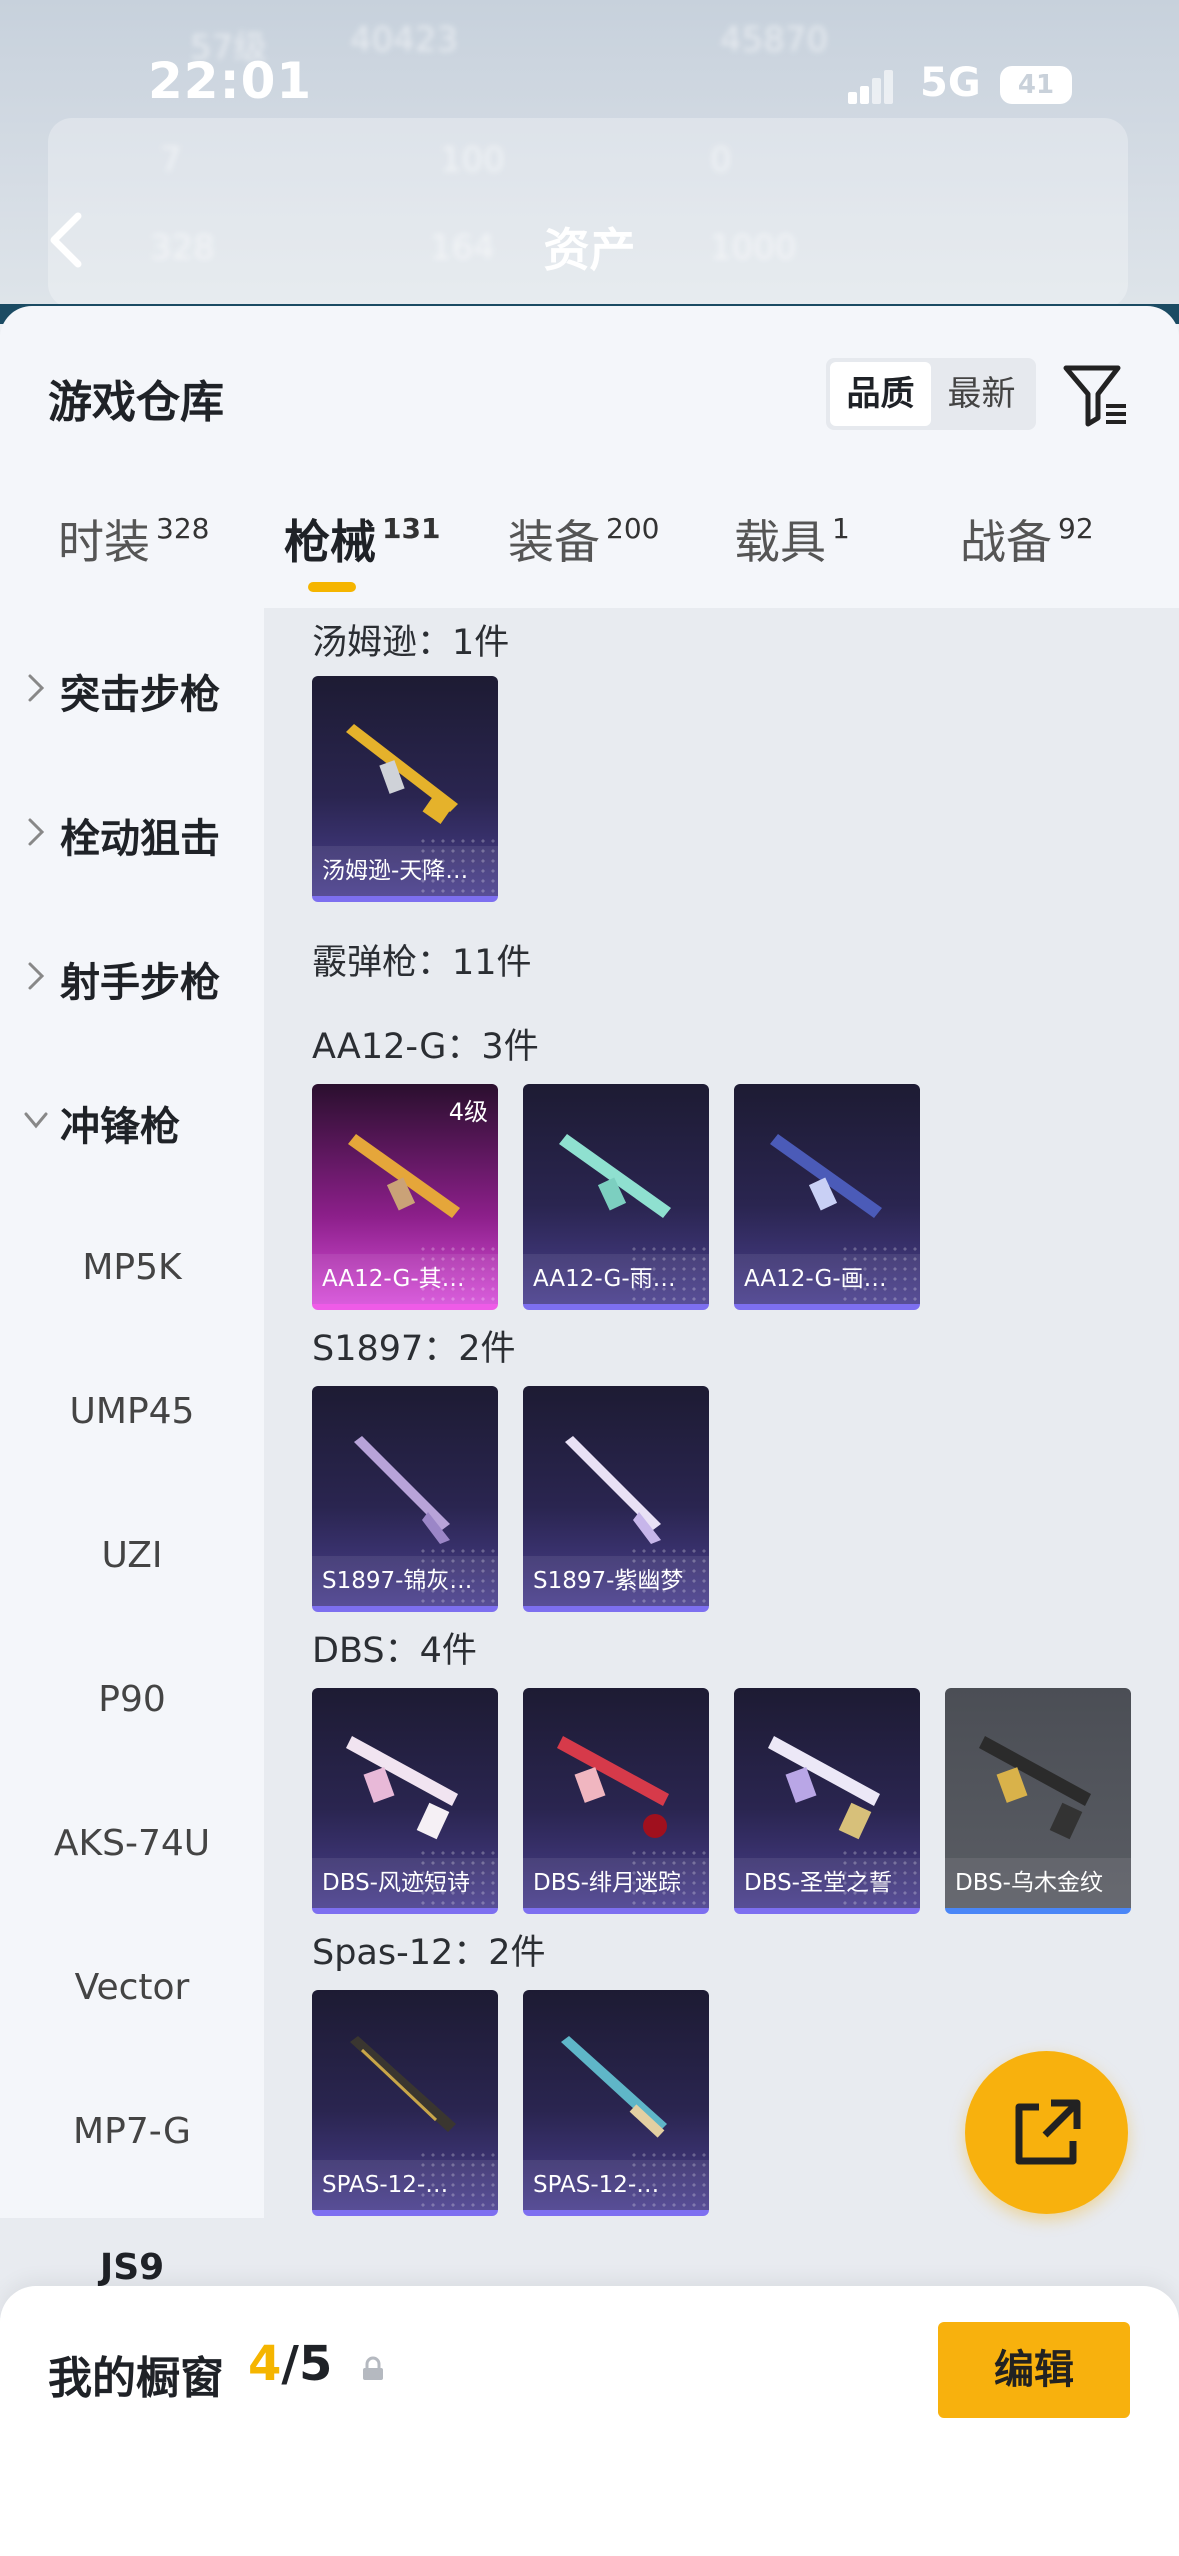 This screenshot has height=2556, width=1179. I want to click on tab-count: 131, so click(411, 528).